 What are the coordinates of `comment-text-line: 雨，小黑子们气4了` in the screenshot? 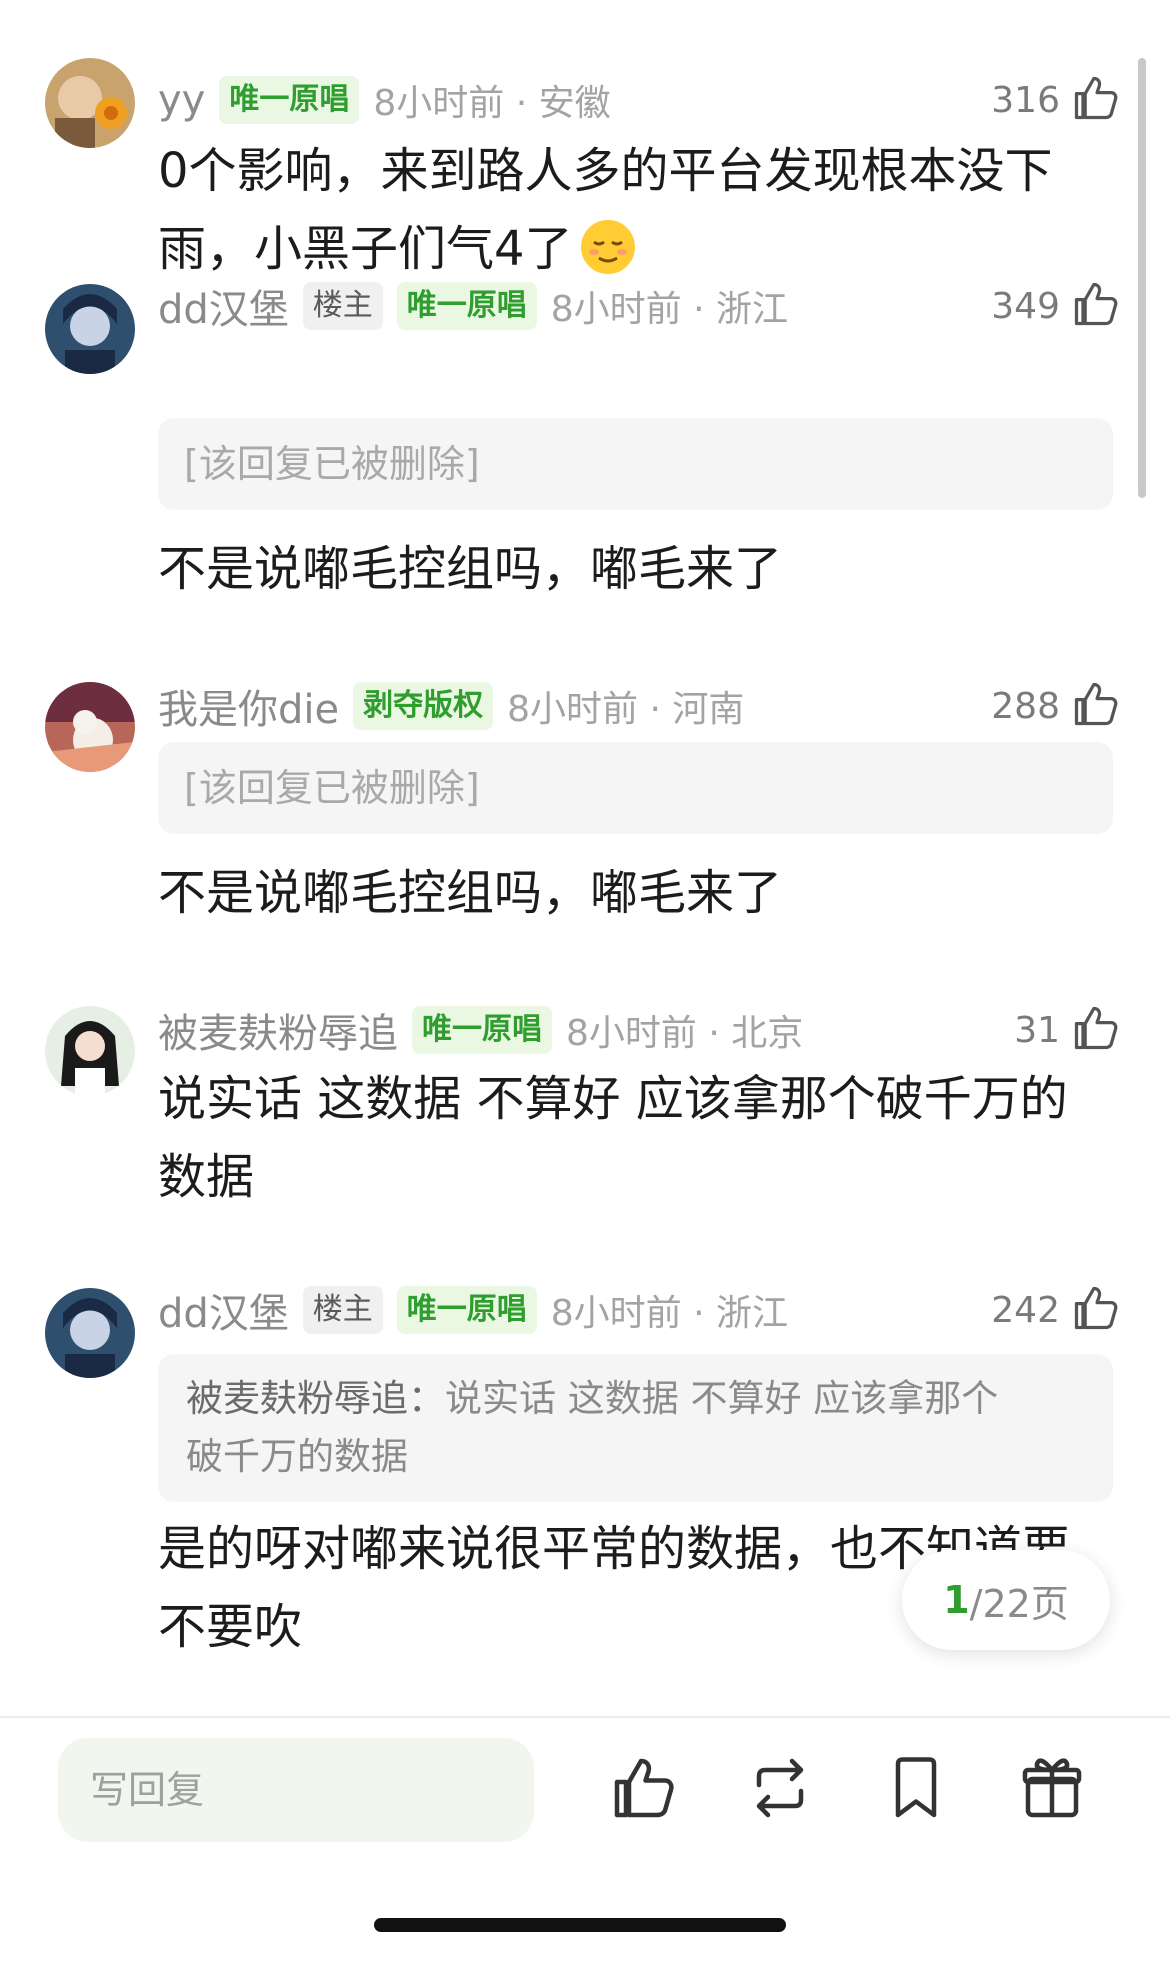 It's located at (618, 249).